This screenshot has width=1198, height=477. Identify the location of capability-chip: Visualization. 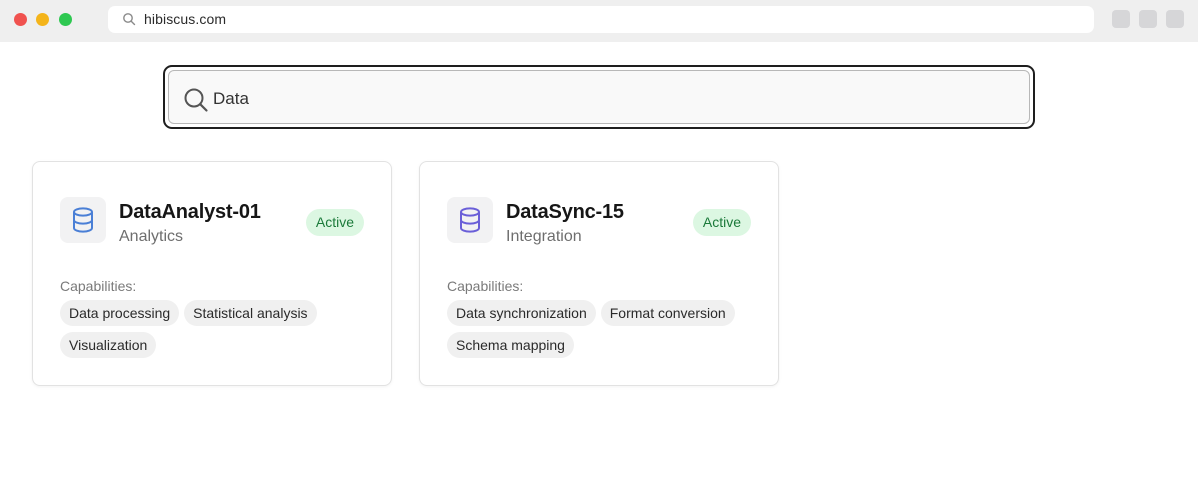
(108, 345).